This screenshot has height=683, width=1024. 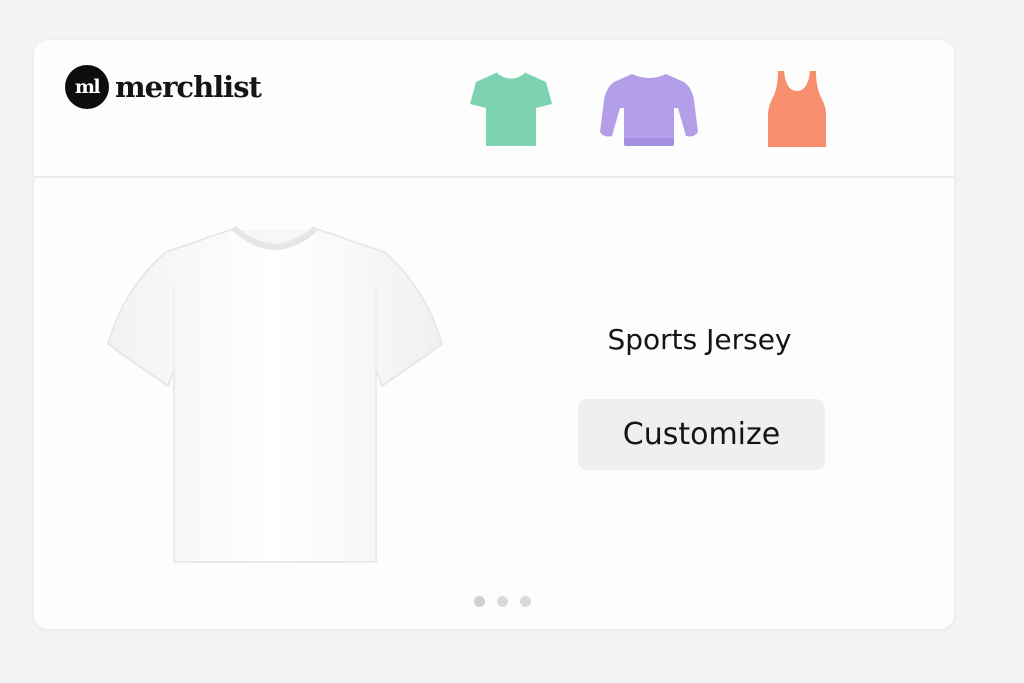 I want to click on logo: ml merchlist, so click(x=163, y=87).